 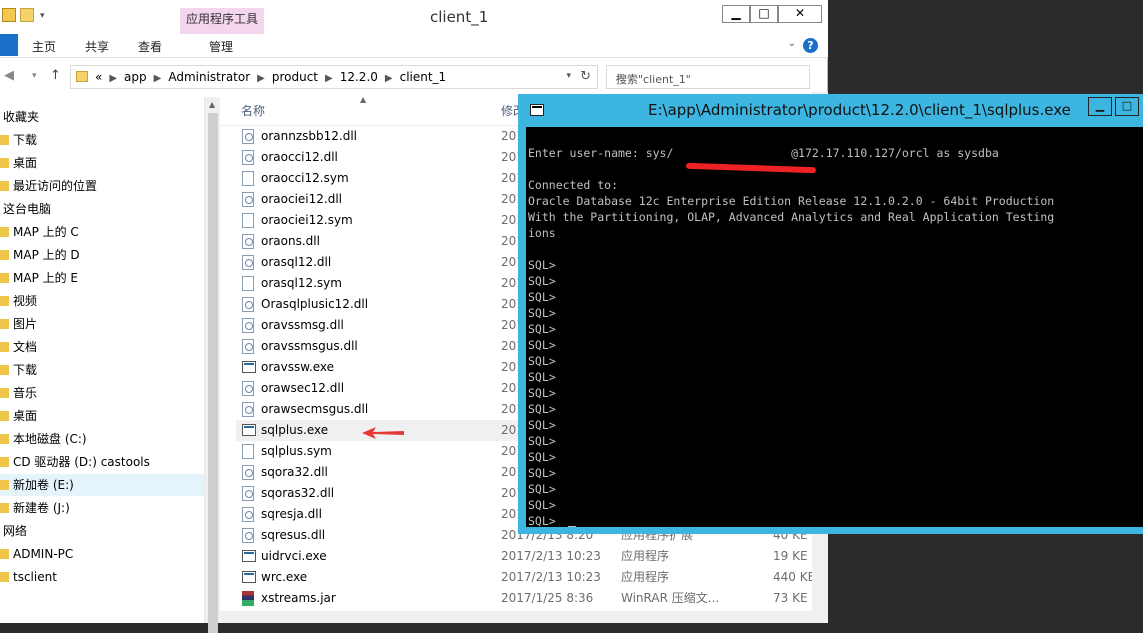 What do you see at coordinates (423, 77) in the screenshot?
I see `breadcrumb-client: client_1` at bounding box center [423, 77].